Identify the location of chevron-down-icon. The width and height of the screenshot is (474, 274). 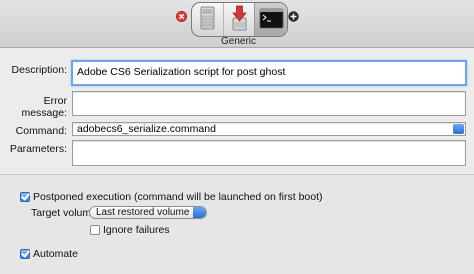
(458, 129).